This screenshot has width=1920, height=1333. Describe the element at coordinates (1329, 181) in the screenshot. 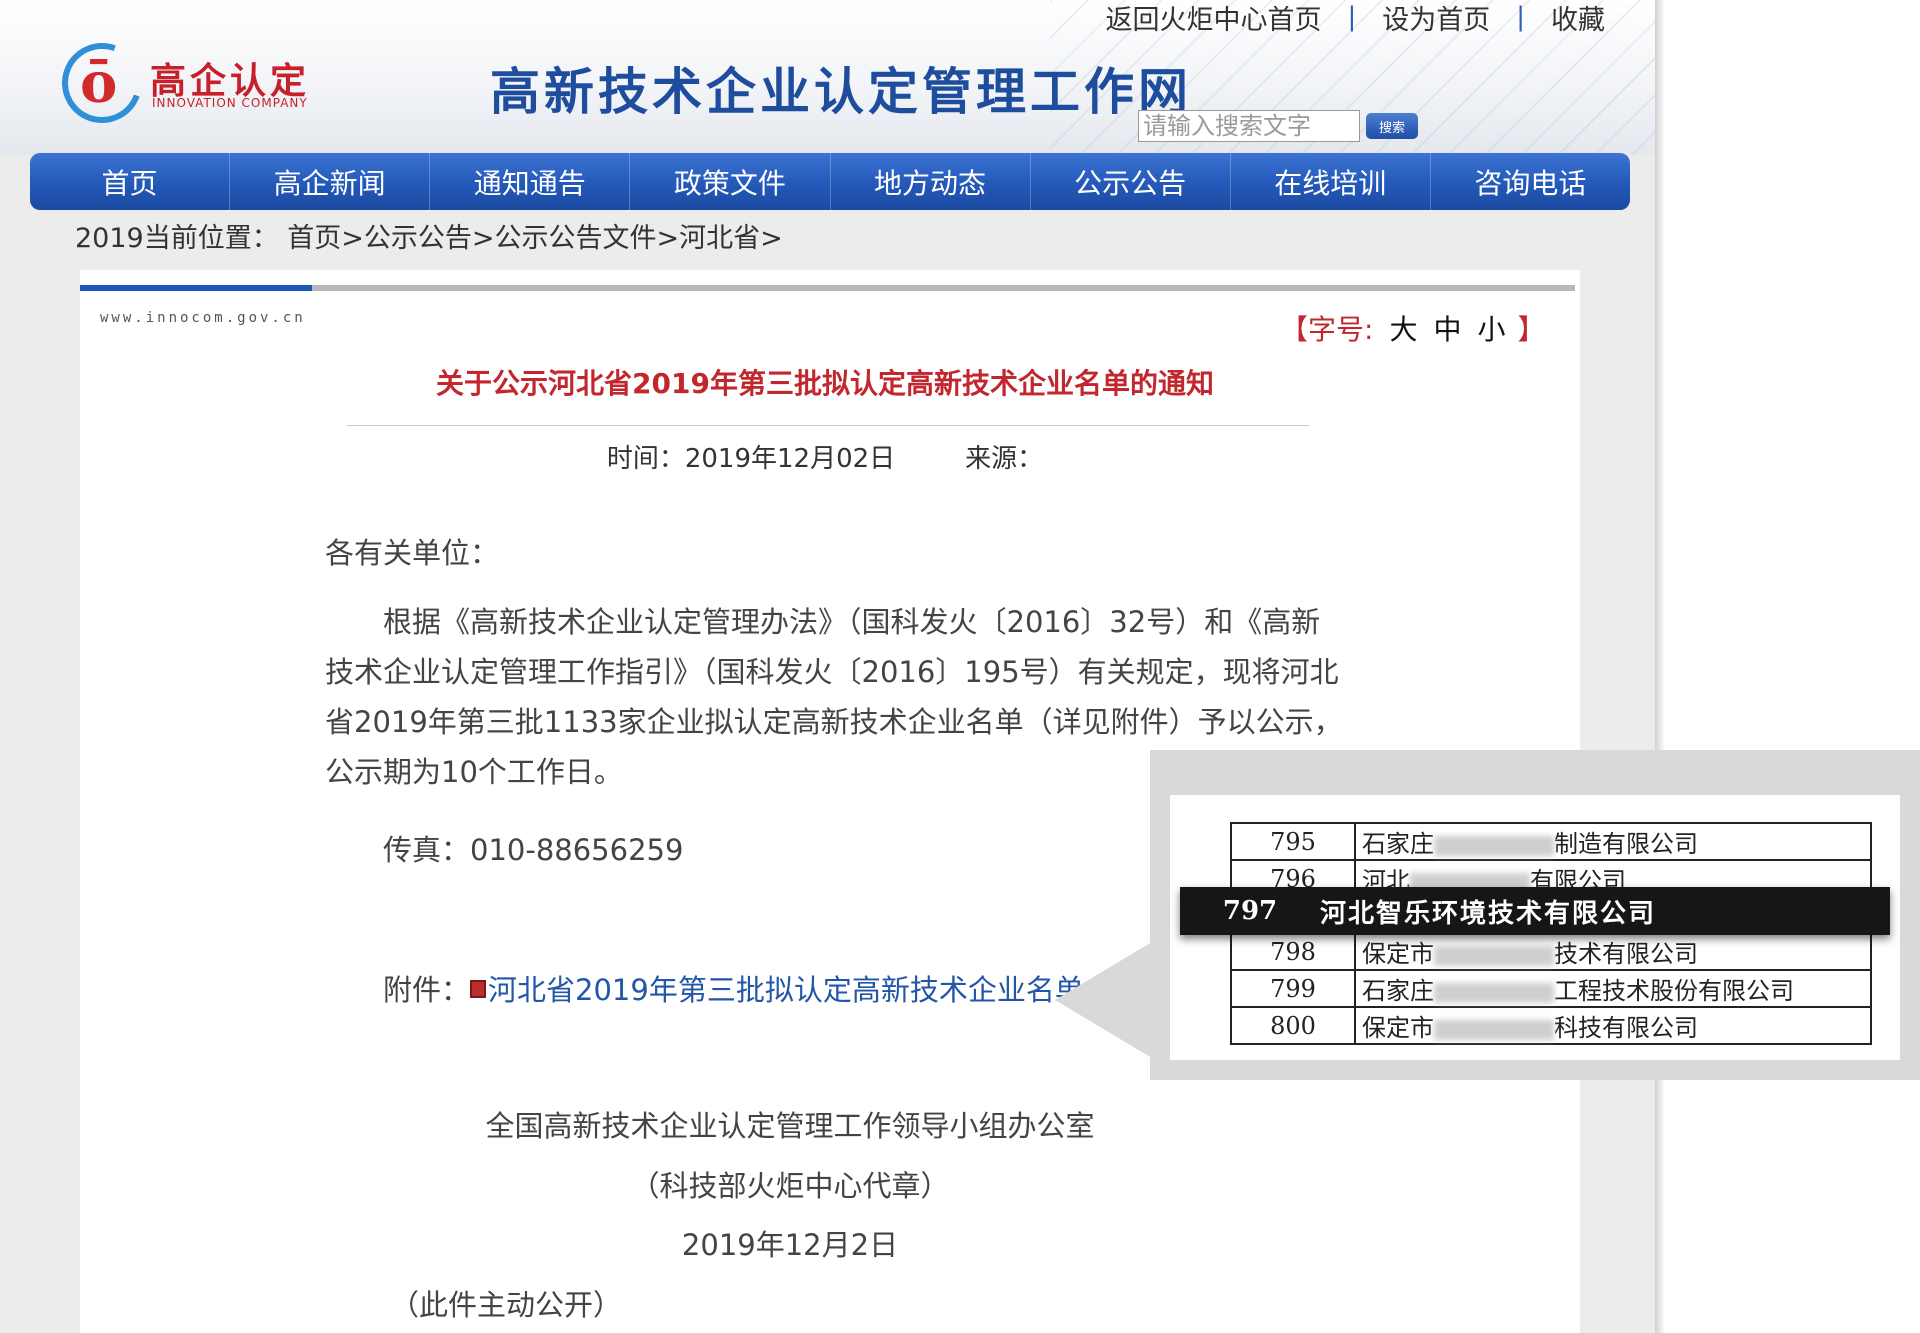

I see `nav-training: 在线培训` at that location.